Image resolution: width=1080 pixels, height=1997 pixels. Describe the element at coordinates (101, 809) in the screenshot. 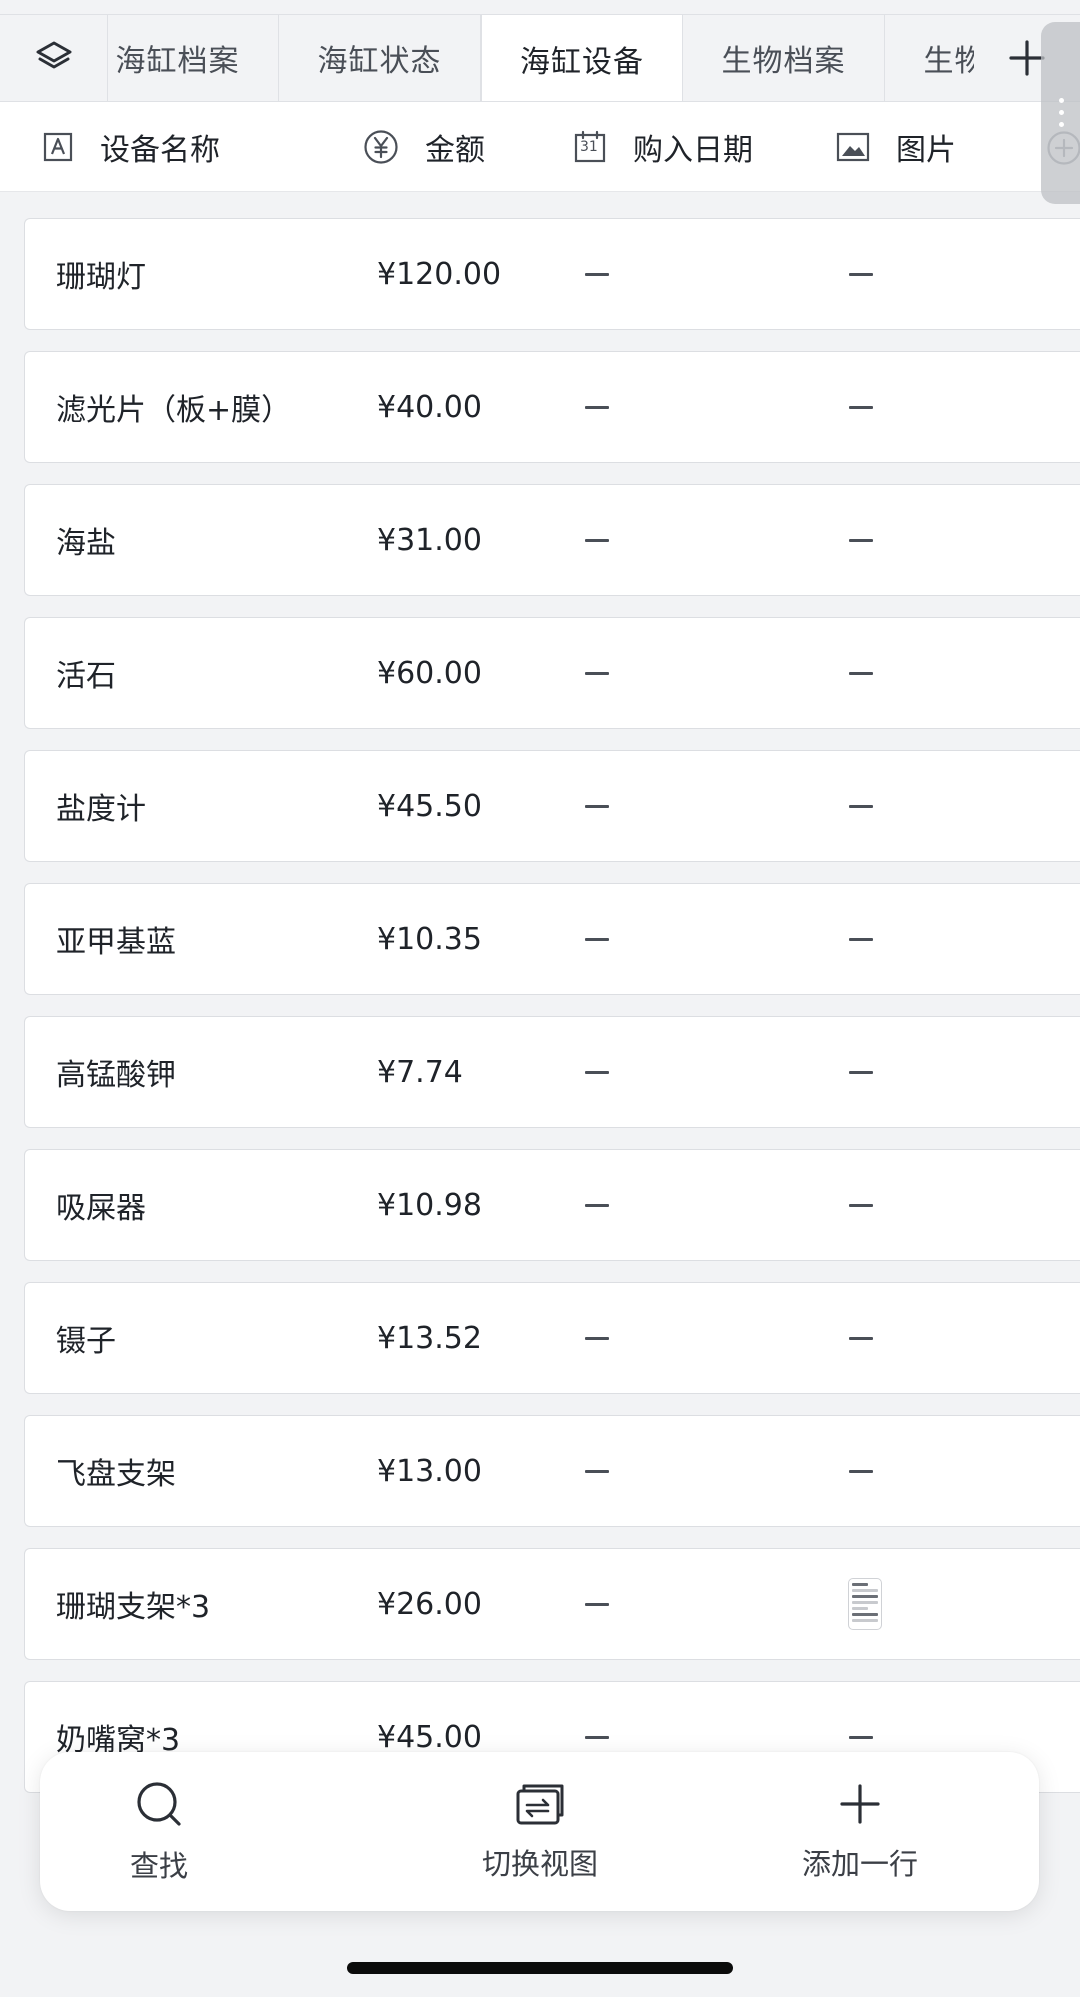

I see `equipment-name: 盐度计` at that location.